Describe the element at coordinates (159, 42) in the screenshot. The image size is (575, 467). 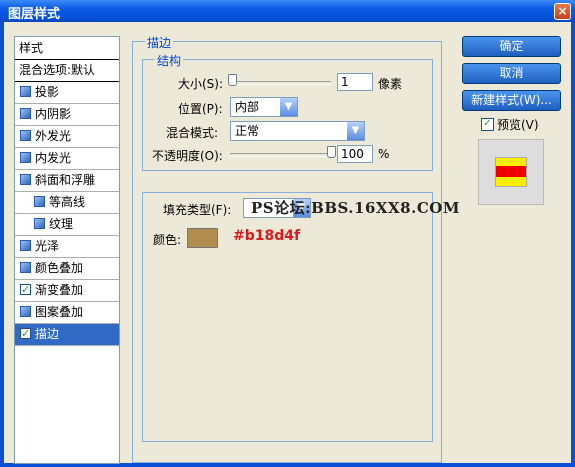
I see `stroke-group-title: 描边` at that location.